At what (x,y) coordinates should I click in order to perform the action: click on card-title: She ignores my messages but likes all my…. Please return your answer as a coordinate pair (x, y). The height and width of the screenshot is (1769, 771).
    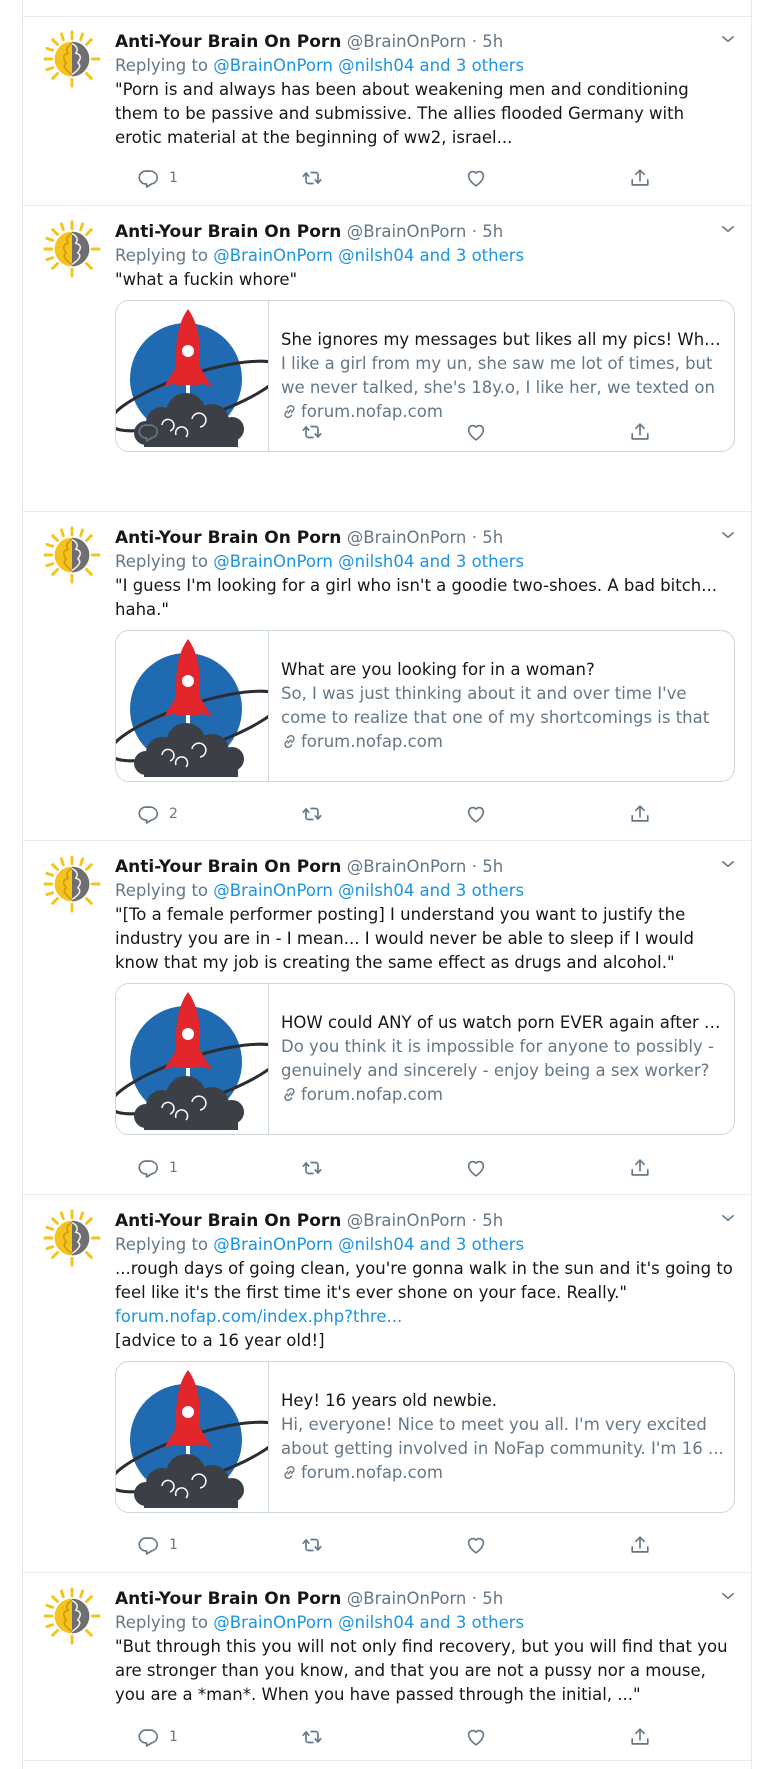
    Looking at the image, I should click on (502, 339).